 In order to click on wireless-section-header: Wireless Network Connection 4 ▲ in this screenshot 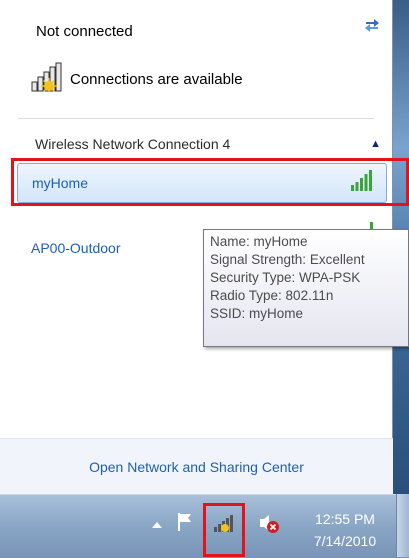, I will do `click(208, 144)`.